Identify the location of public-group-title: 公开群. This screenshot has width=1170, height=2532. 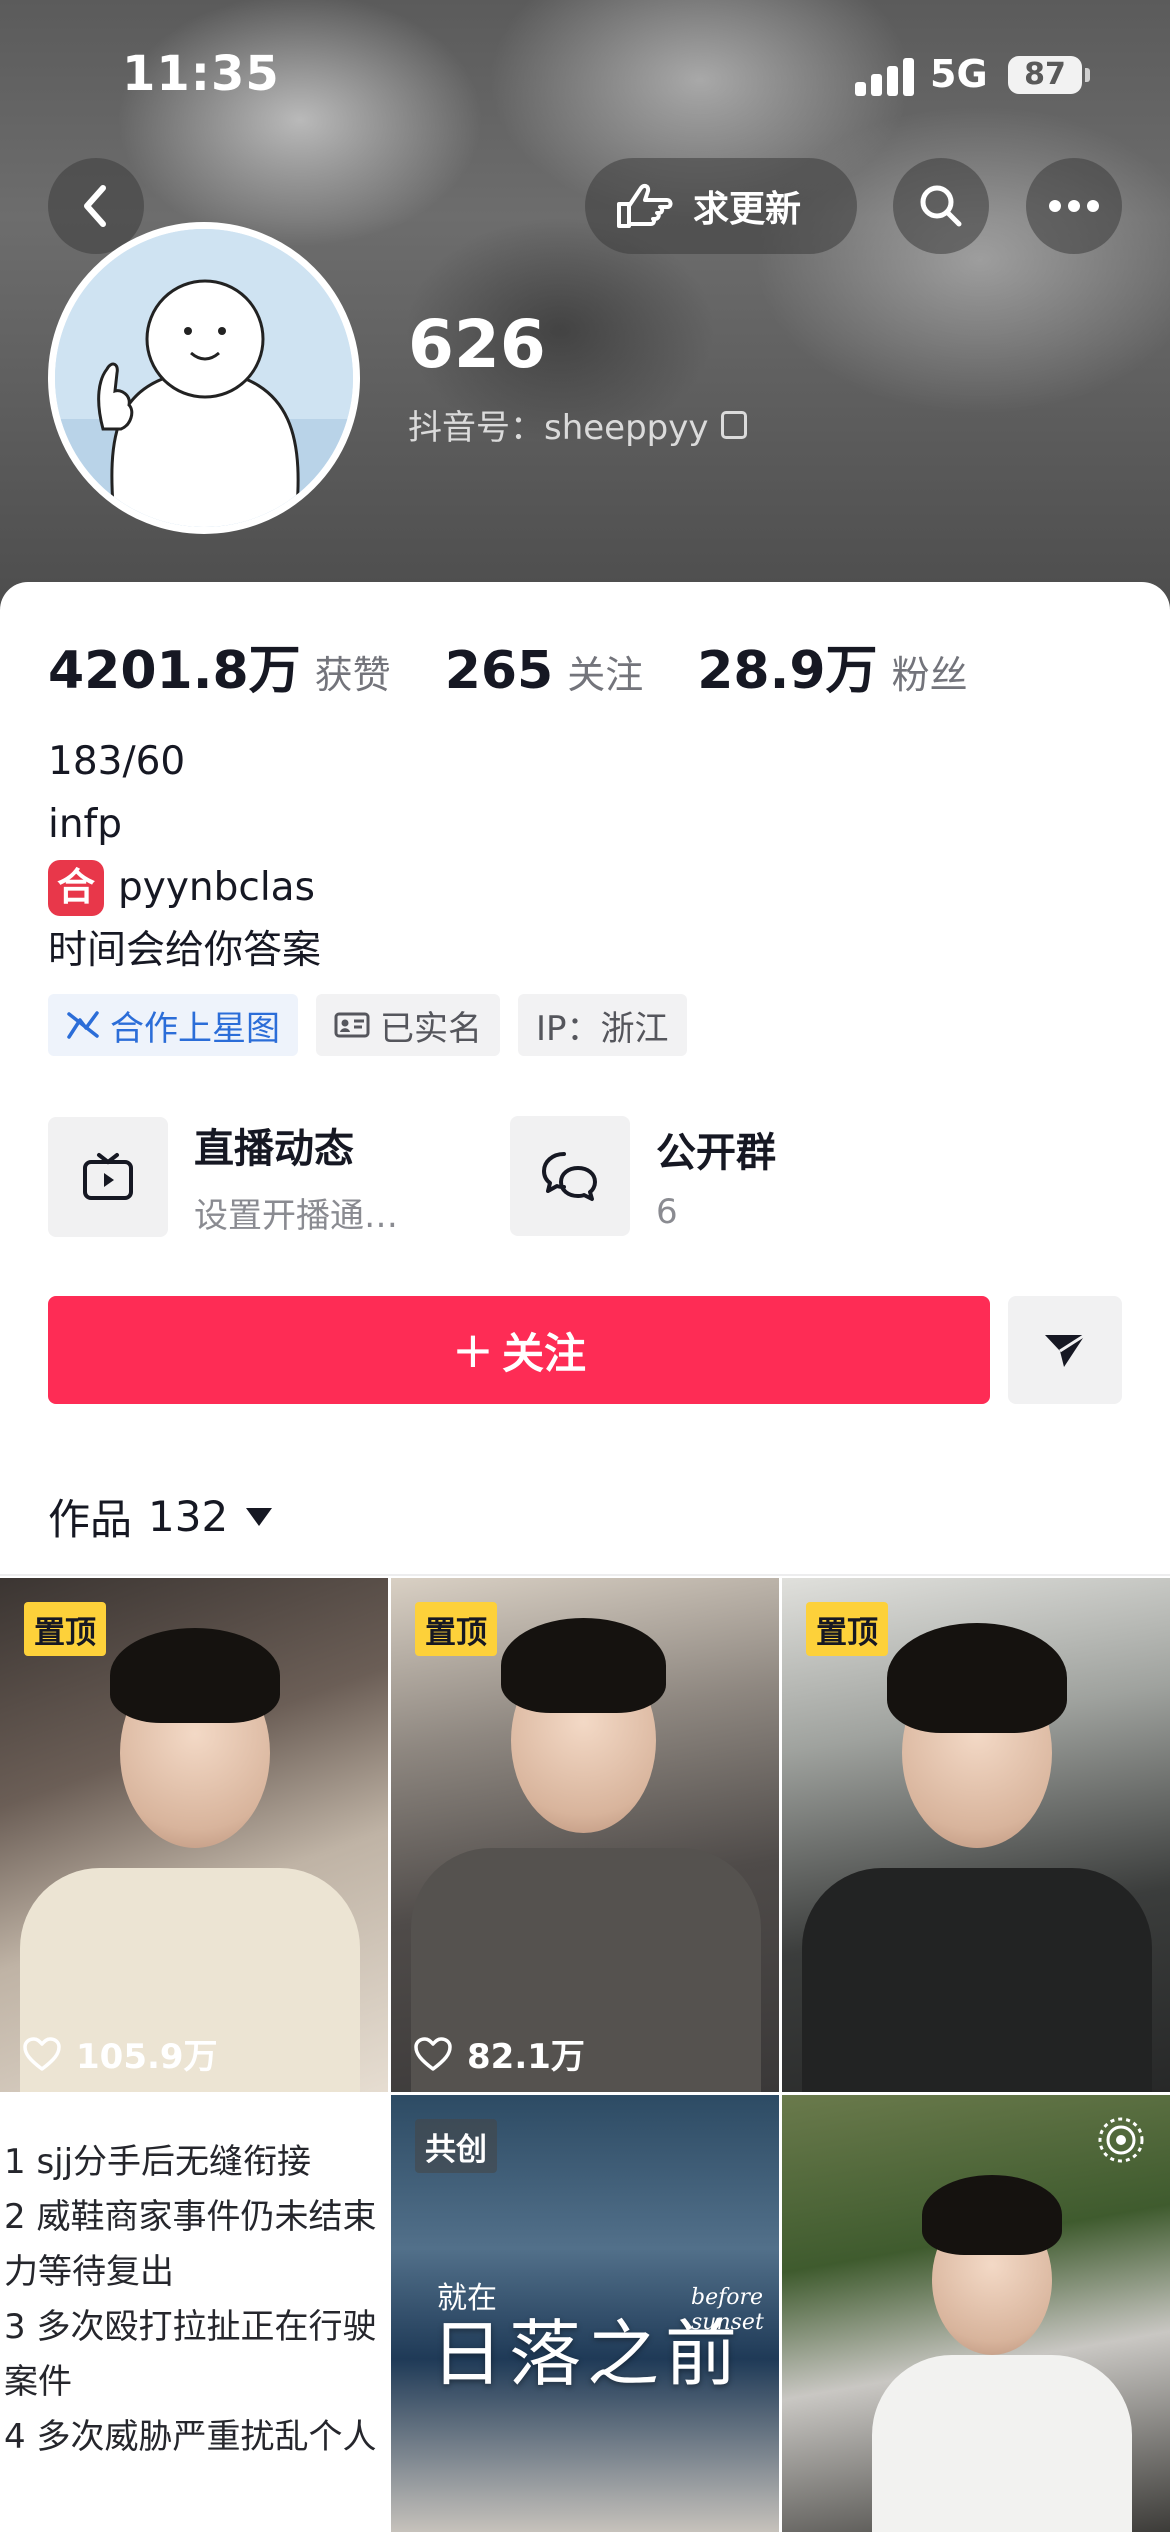
(716, 1153).